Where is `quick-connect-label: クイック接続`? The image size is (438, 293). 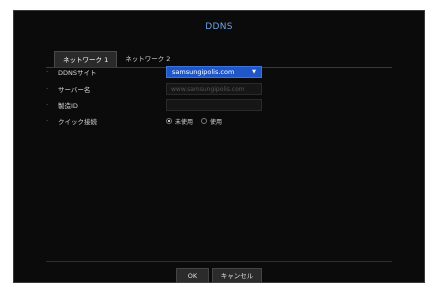
quick-connect-label: クイック接続 is located at coordinates (77, 122).